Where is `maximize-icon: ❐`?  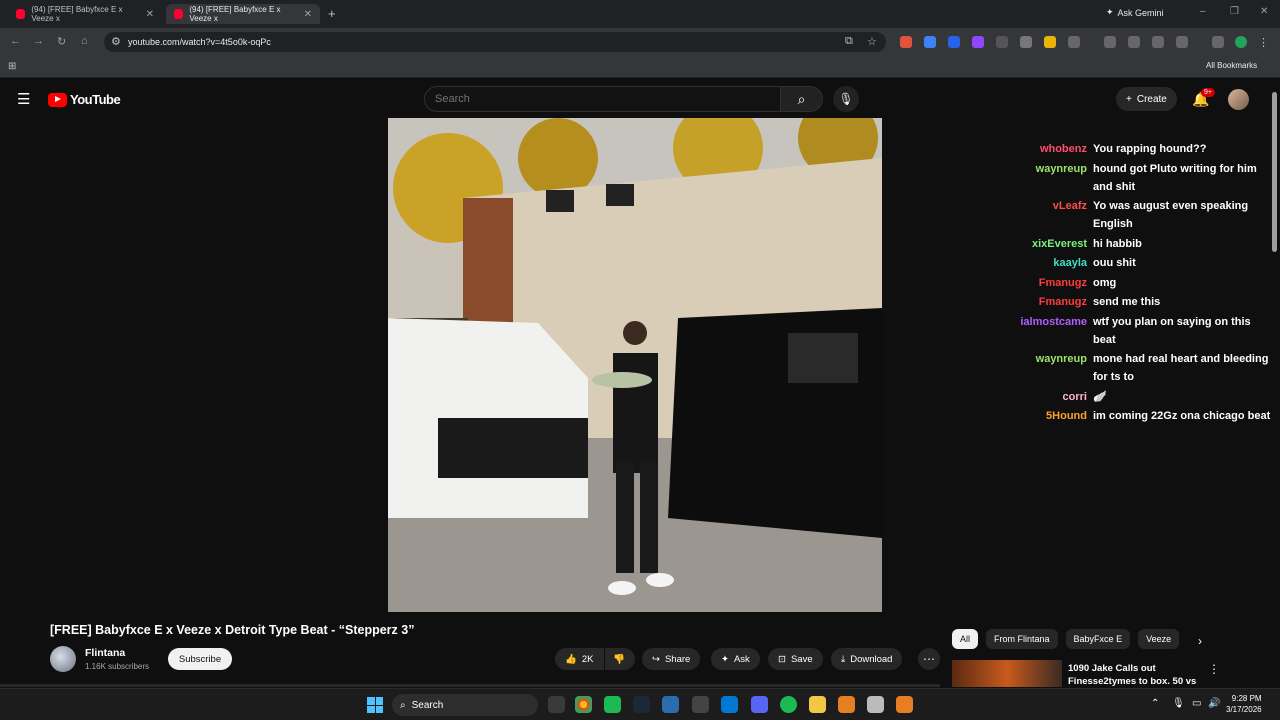
maximize-icon: ❐ is located at coordinates (1234, 11).